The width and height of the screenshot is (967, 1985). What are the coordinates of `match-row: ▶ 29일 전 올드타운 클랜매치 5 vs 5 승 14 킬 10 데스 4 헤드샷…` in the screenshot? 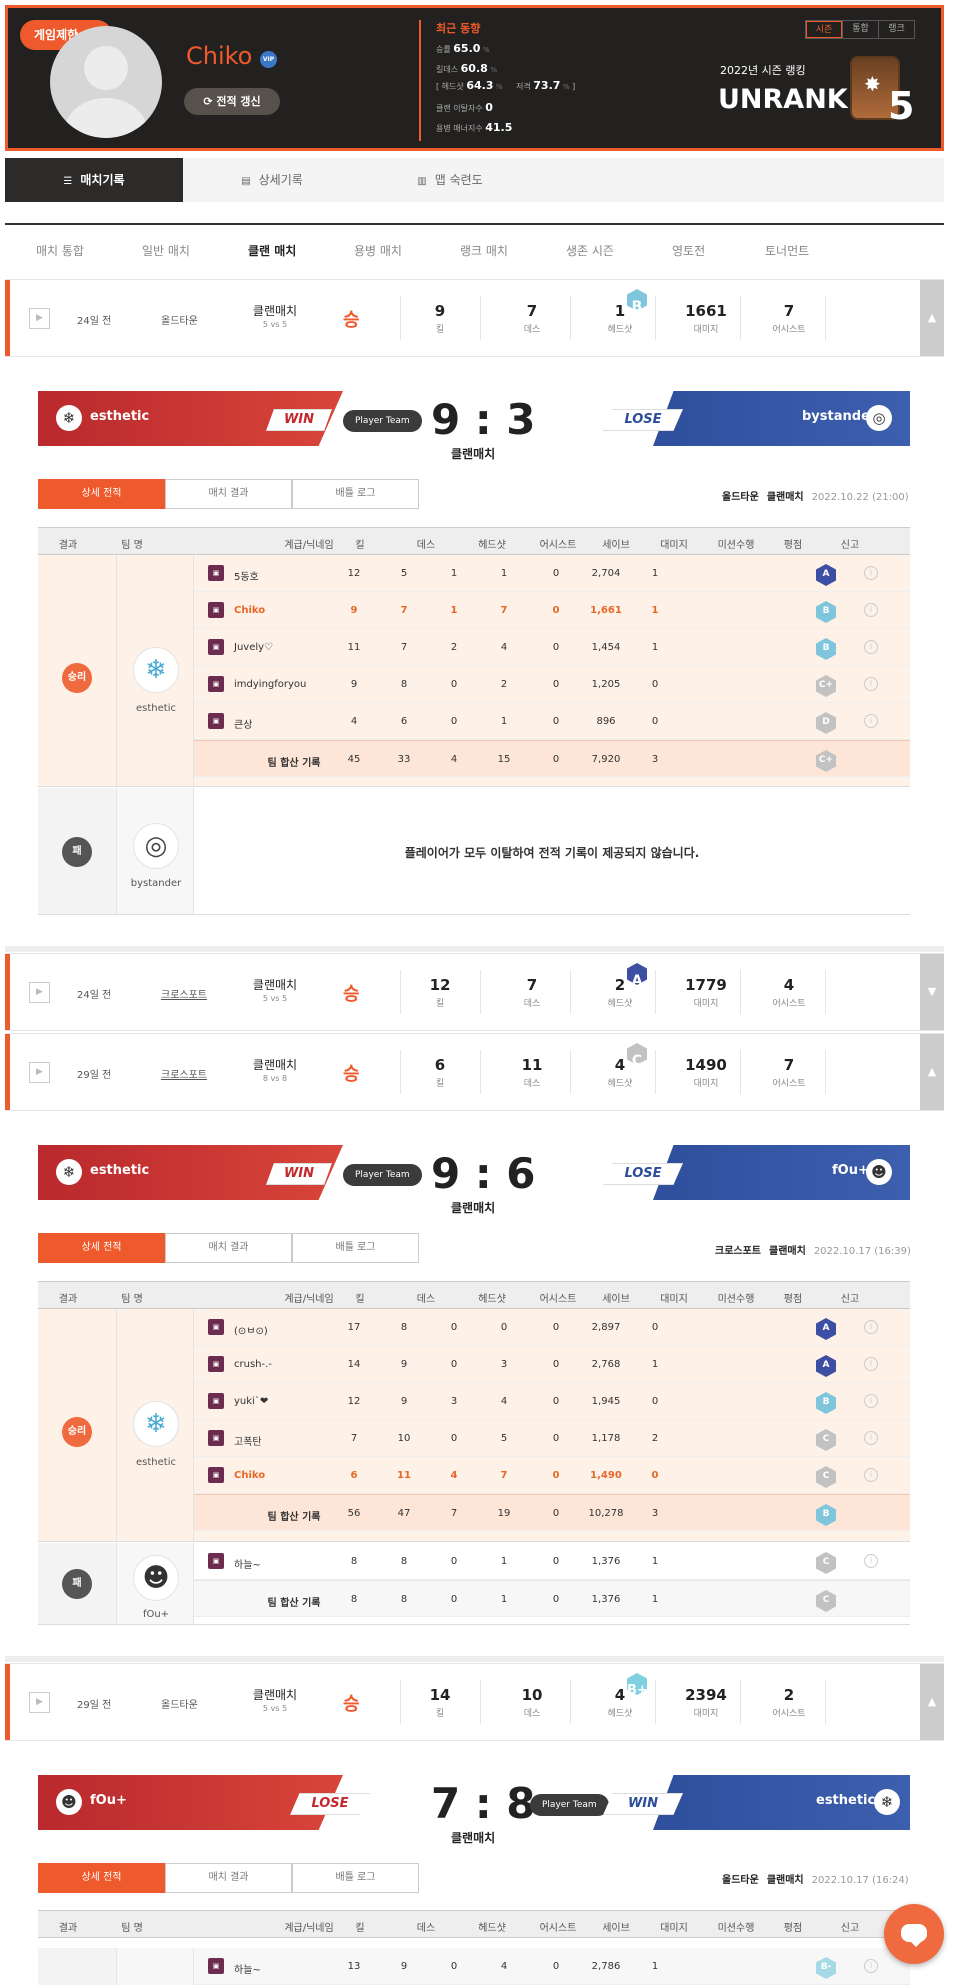 It's located at (474, 1702).